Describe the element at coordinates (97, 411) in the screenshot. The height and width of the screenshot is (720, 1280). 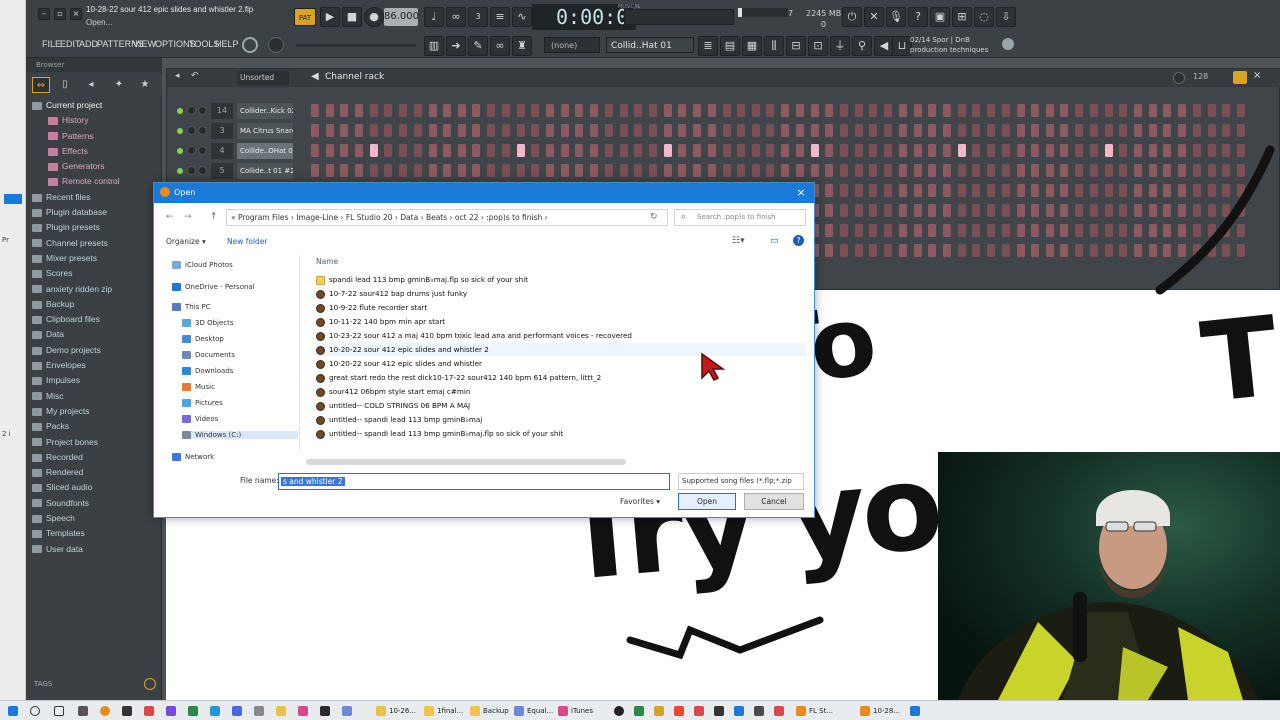
I see `browser-item: My projects` at that location.